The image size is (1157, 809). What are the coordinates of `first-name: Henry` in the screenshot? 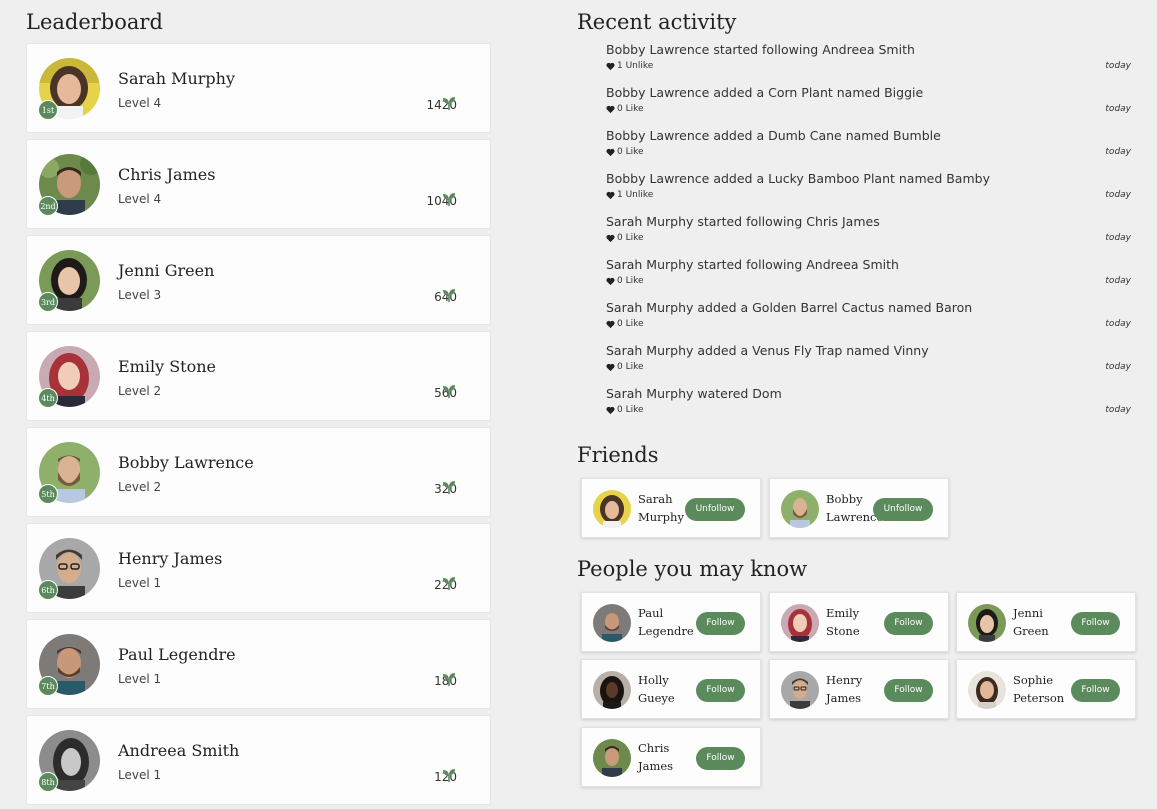 It's located at (844, 680).